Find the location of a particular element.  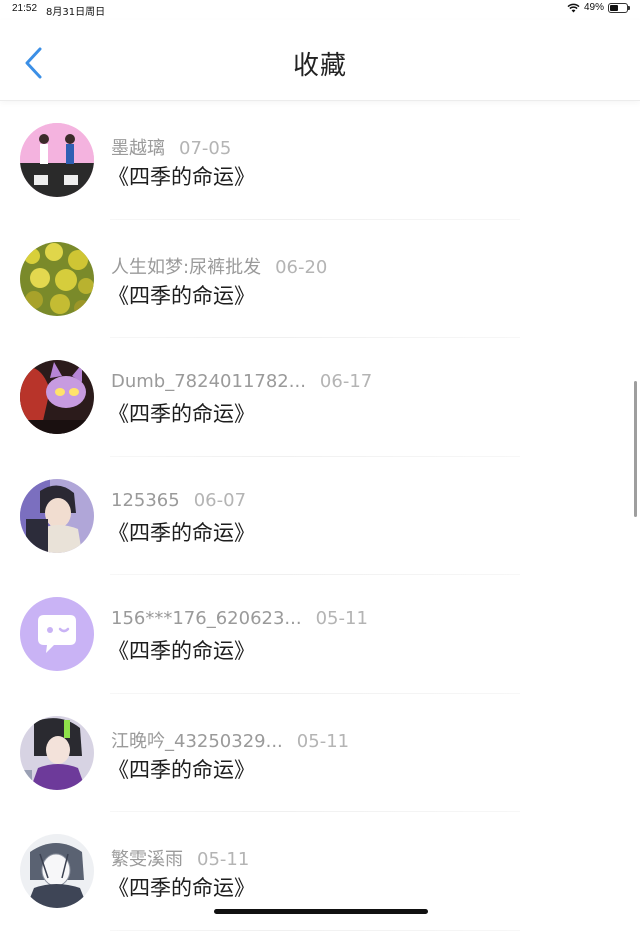

username: 人生如梦:尿裤批发 is located at coordinates (186, 267).